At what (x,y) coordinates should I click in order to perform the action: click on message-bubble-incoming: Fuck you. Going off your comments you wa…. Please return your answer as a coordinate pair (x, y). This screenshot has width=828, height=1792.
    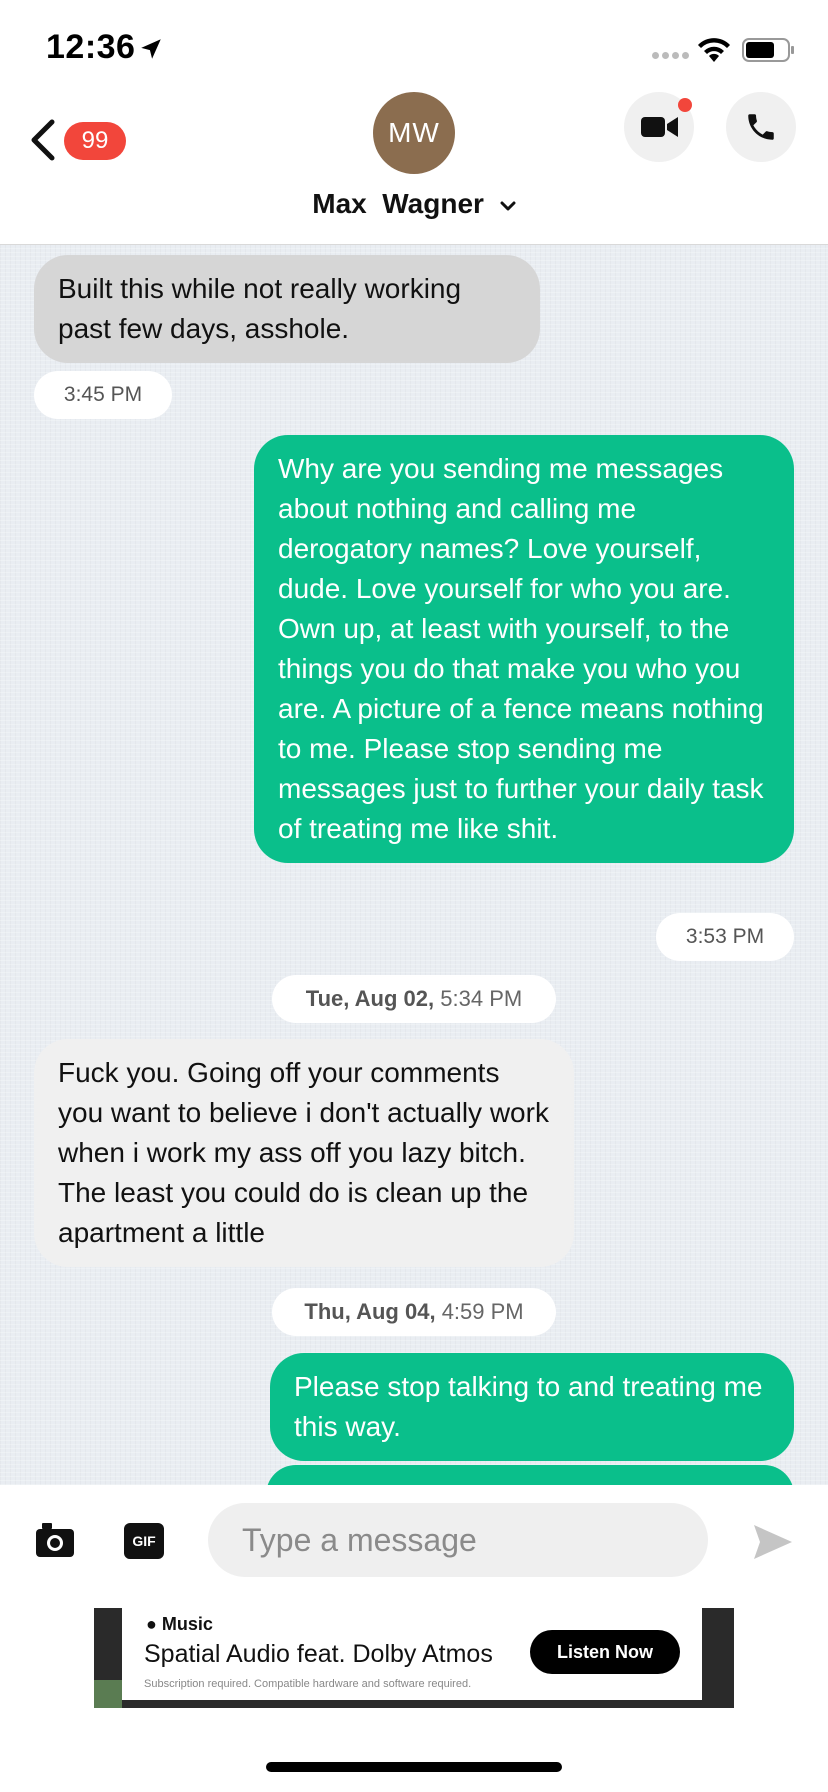
    Looking at the image, I should click on (304, 1153).